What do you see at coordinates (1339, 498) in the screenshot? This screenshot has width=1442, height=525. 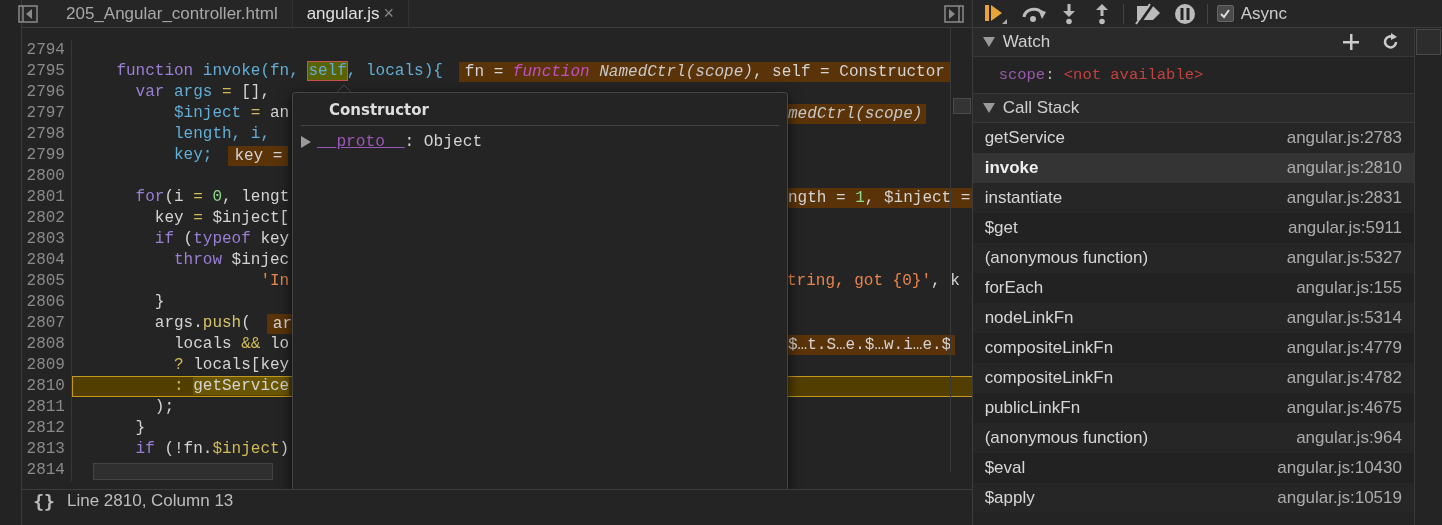 I see `source-location: angular.js:10519` at bounding box center [1339, 498].